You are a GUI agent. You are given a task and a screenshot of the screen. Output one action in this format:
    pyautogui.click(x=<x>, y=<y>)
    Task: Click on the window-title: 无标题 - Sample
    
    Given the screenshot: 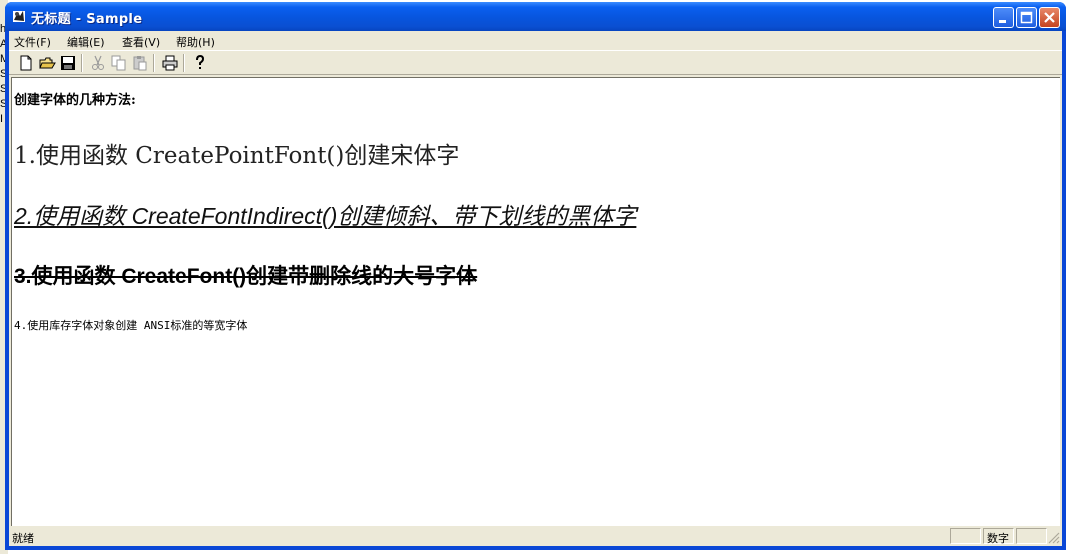 What is the action you would take?
    pyautogui.click(x=87, y=19)
    